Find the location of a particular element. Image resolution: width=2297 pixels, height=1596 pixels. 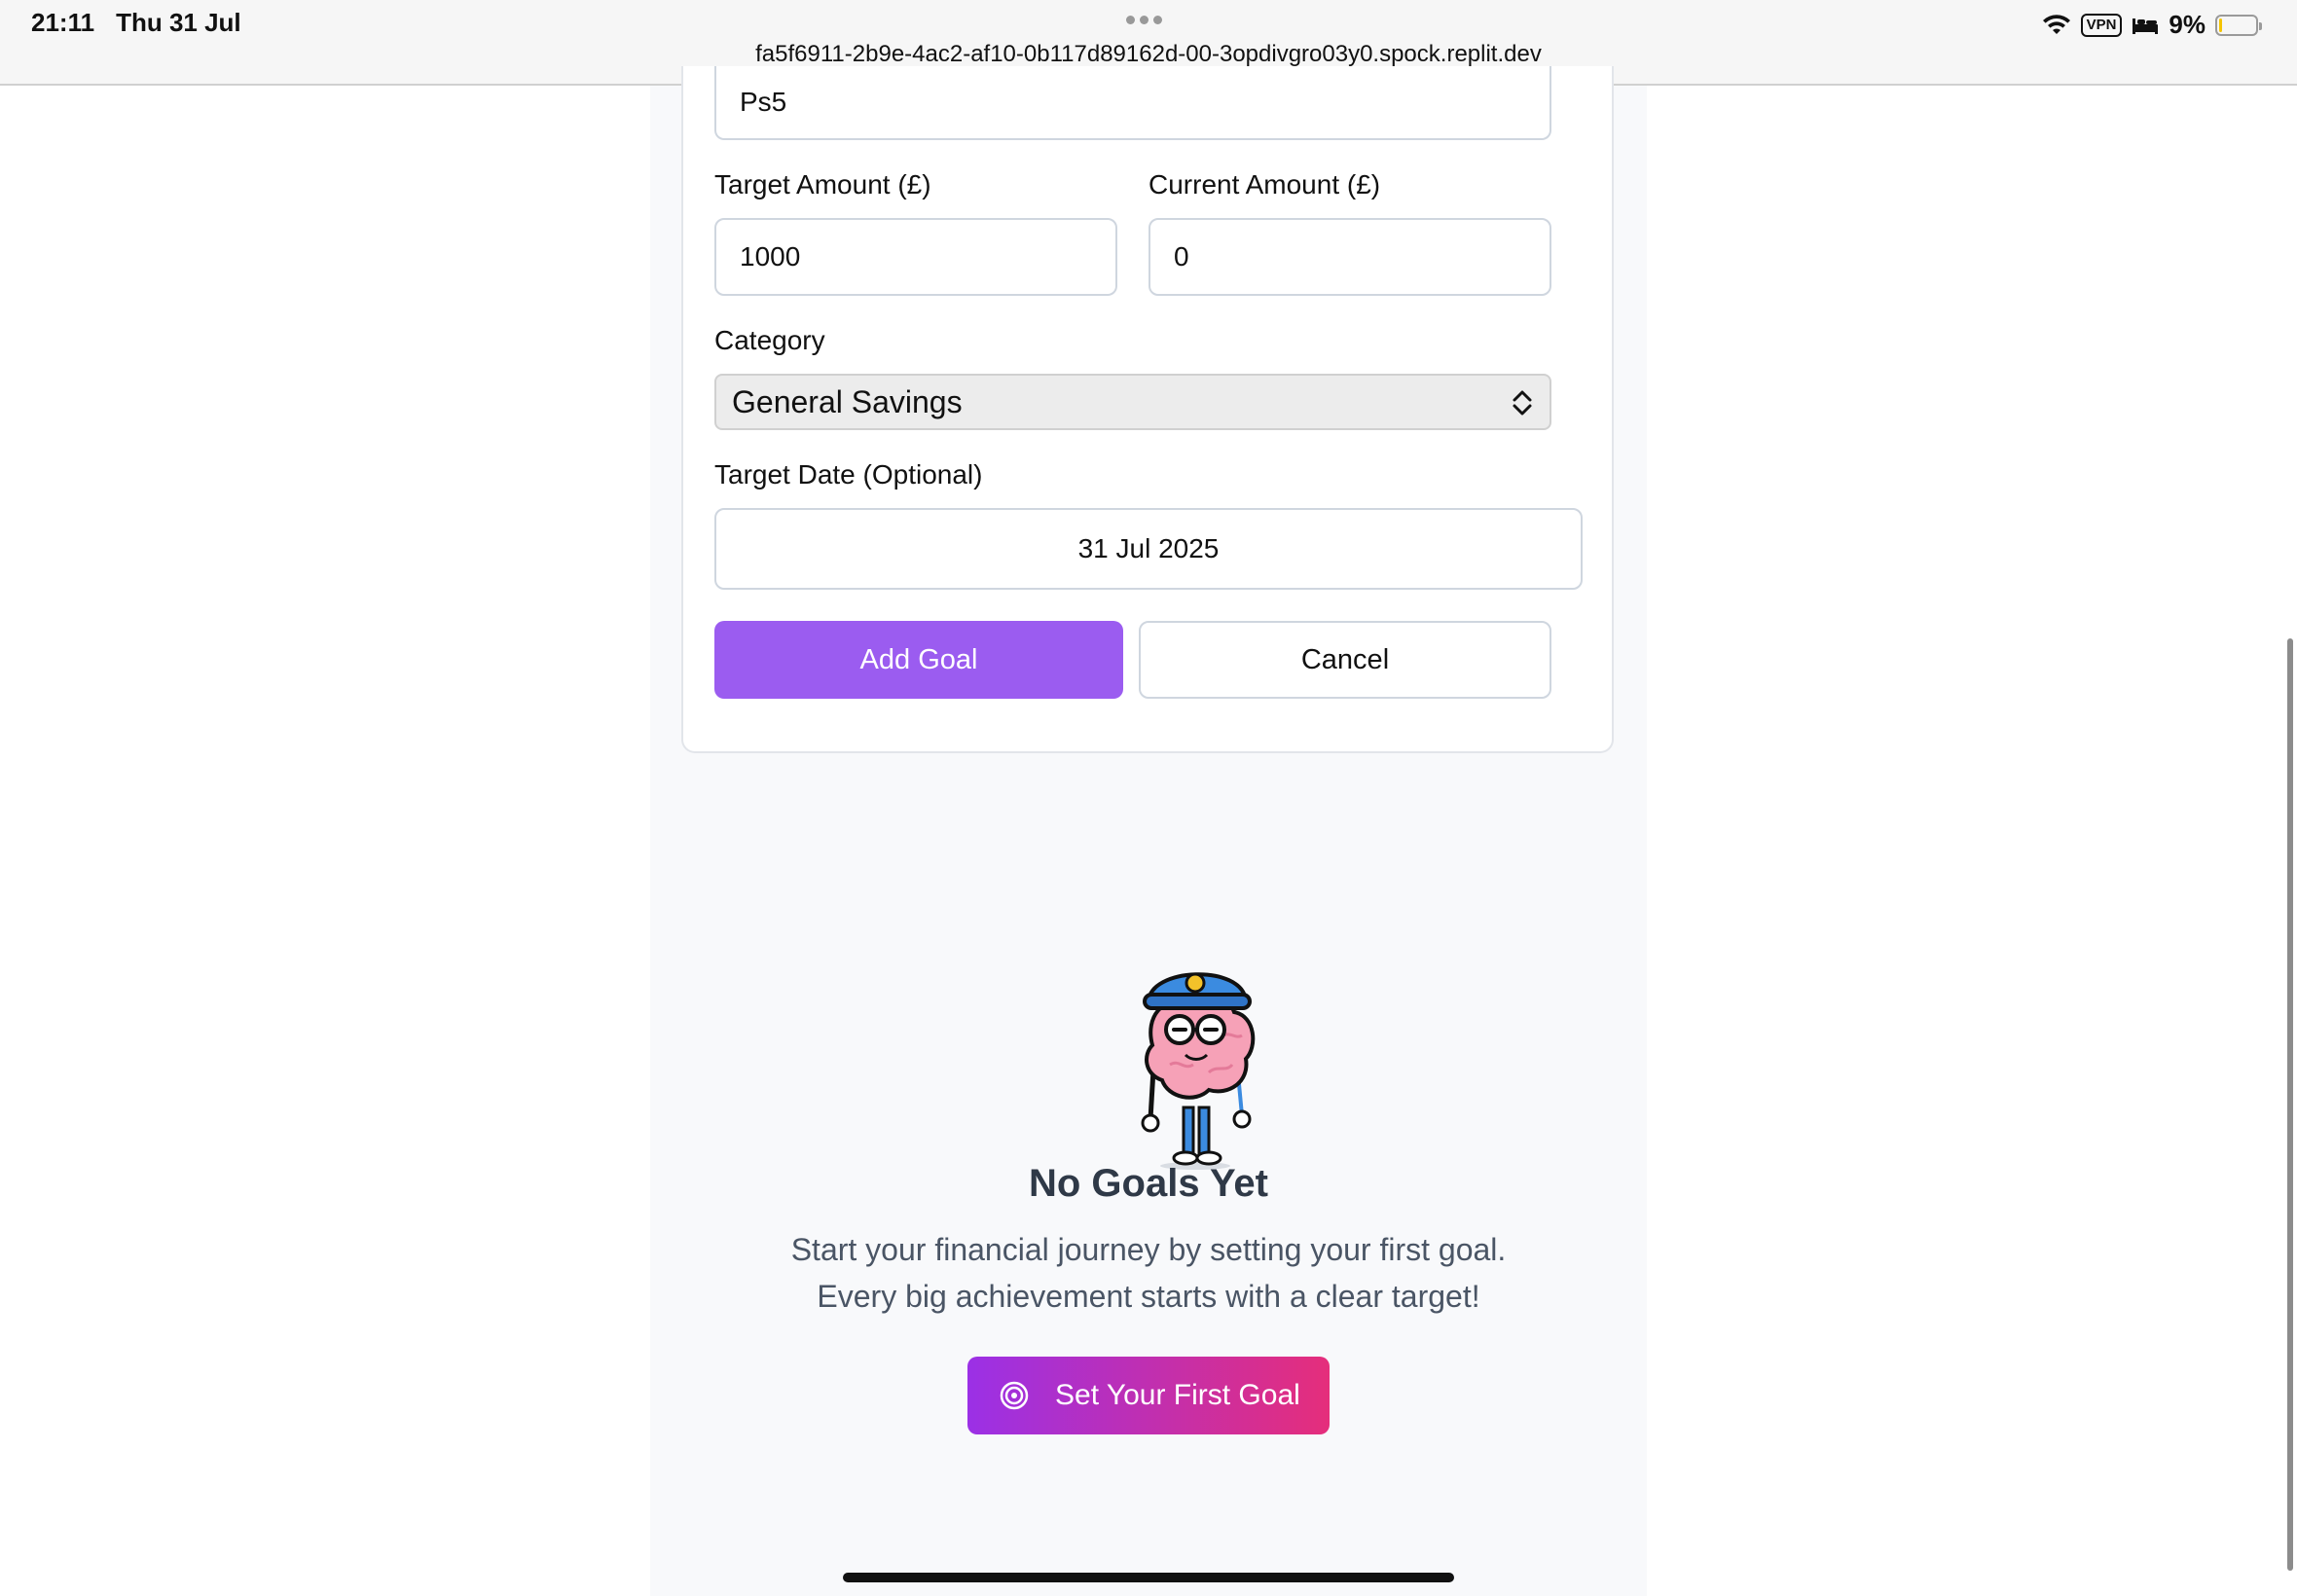

current-amount-input: 0 is located at coordinates (1349, 257).